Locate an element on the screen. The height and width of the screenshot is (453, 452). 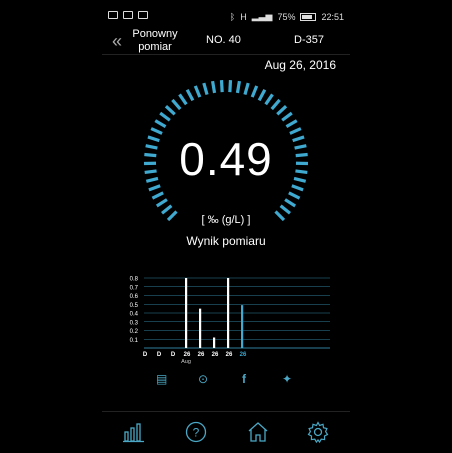
reading-unit: [ ‰ (g/L) ] is located at coordinates (226, 220).